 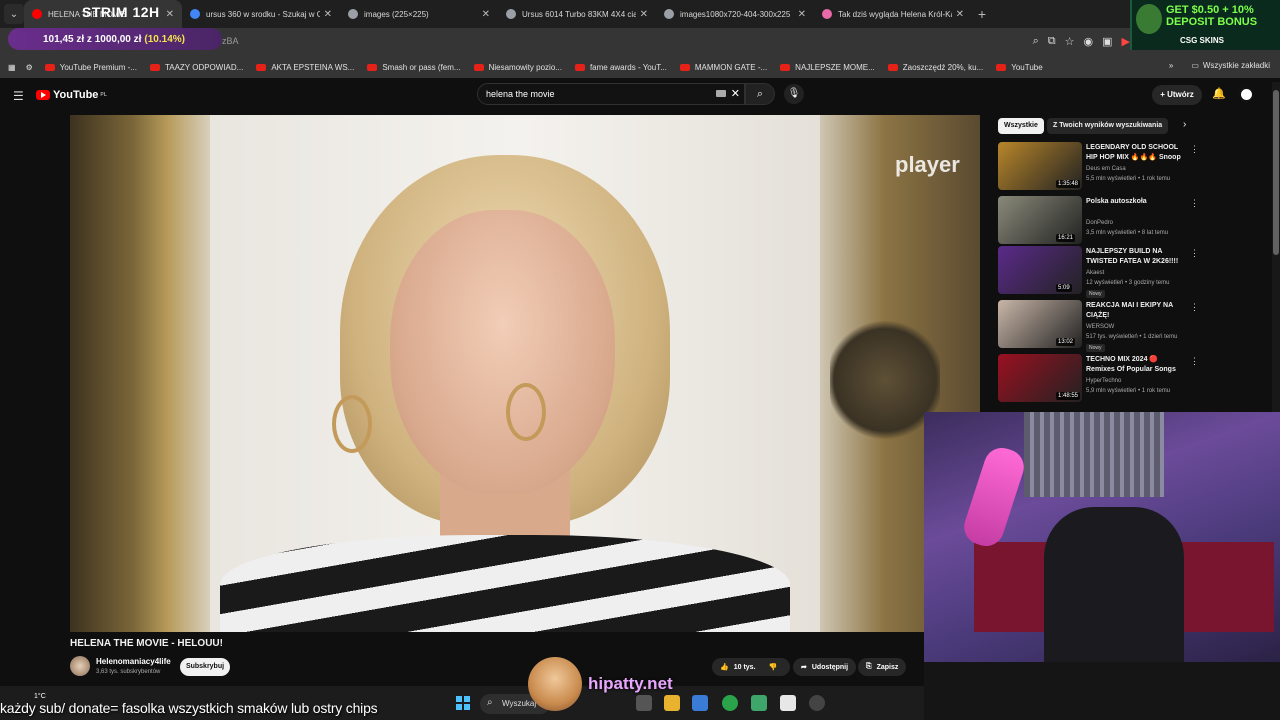 What do you see at coordinates (1040, 324) in the screenshot?
I see `video-thumbnail: 13:02` at bounding box center [1040, 324].